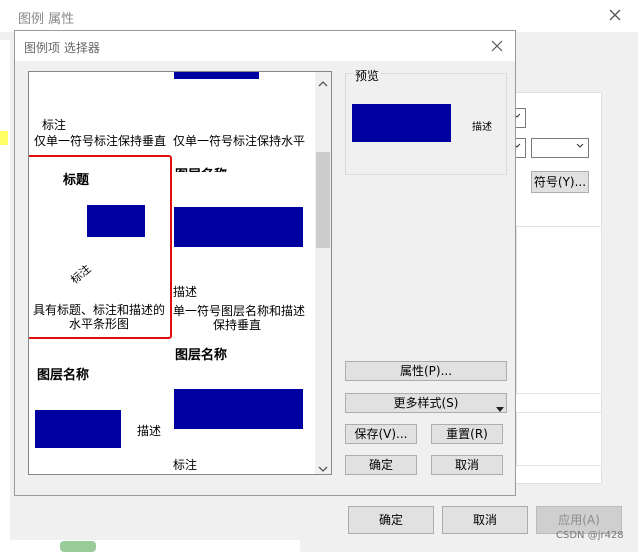 The height and width of the screenshot is (552, 638). What do you see at coordinates (239, 141) in the screenshot?
I see `gallery-top-right-caption: 仅单一符号标注保持水平` at bounding box center [239, 141].